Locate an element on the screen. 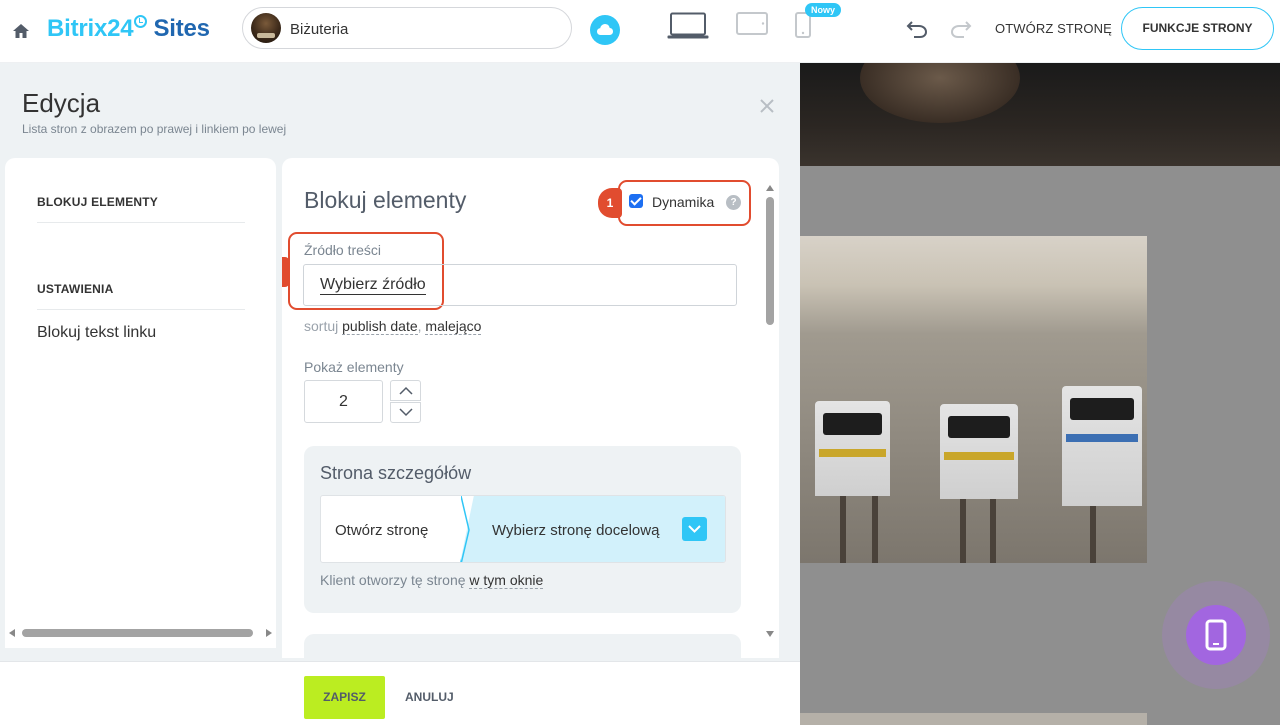 This screenshot has height=725, width=1280. cancel-button: ANULUJ is located at coordinates (429, 697).